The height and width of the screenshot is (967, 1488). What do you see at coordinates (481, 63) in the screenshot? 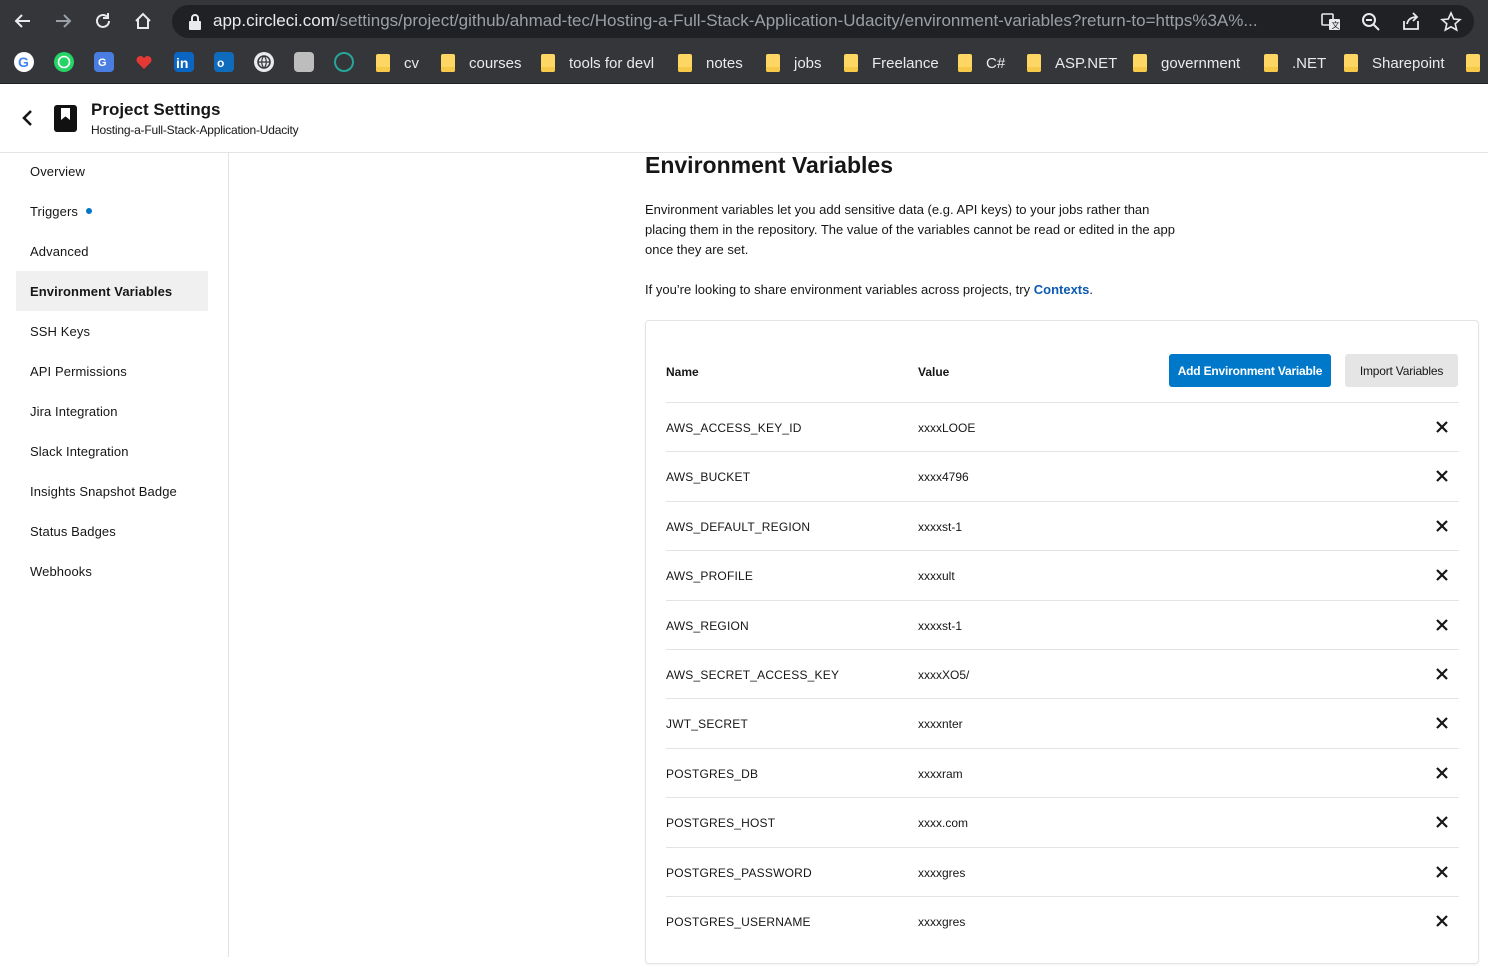
I see `bookmark-folder-courses: courses` at bounding box center [481, 63].